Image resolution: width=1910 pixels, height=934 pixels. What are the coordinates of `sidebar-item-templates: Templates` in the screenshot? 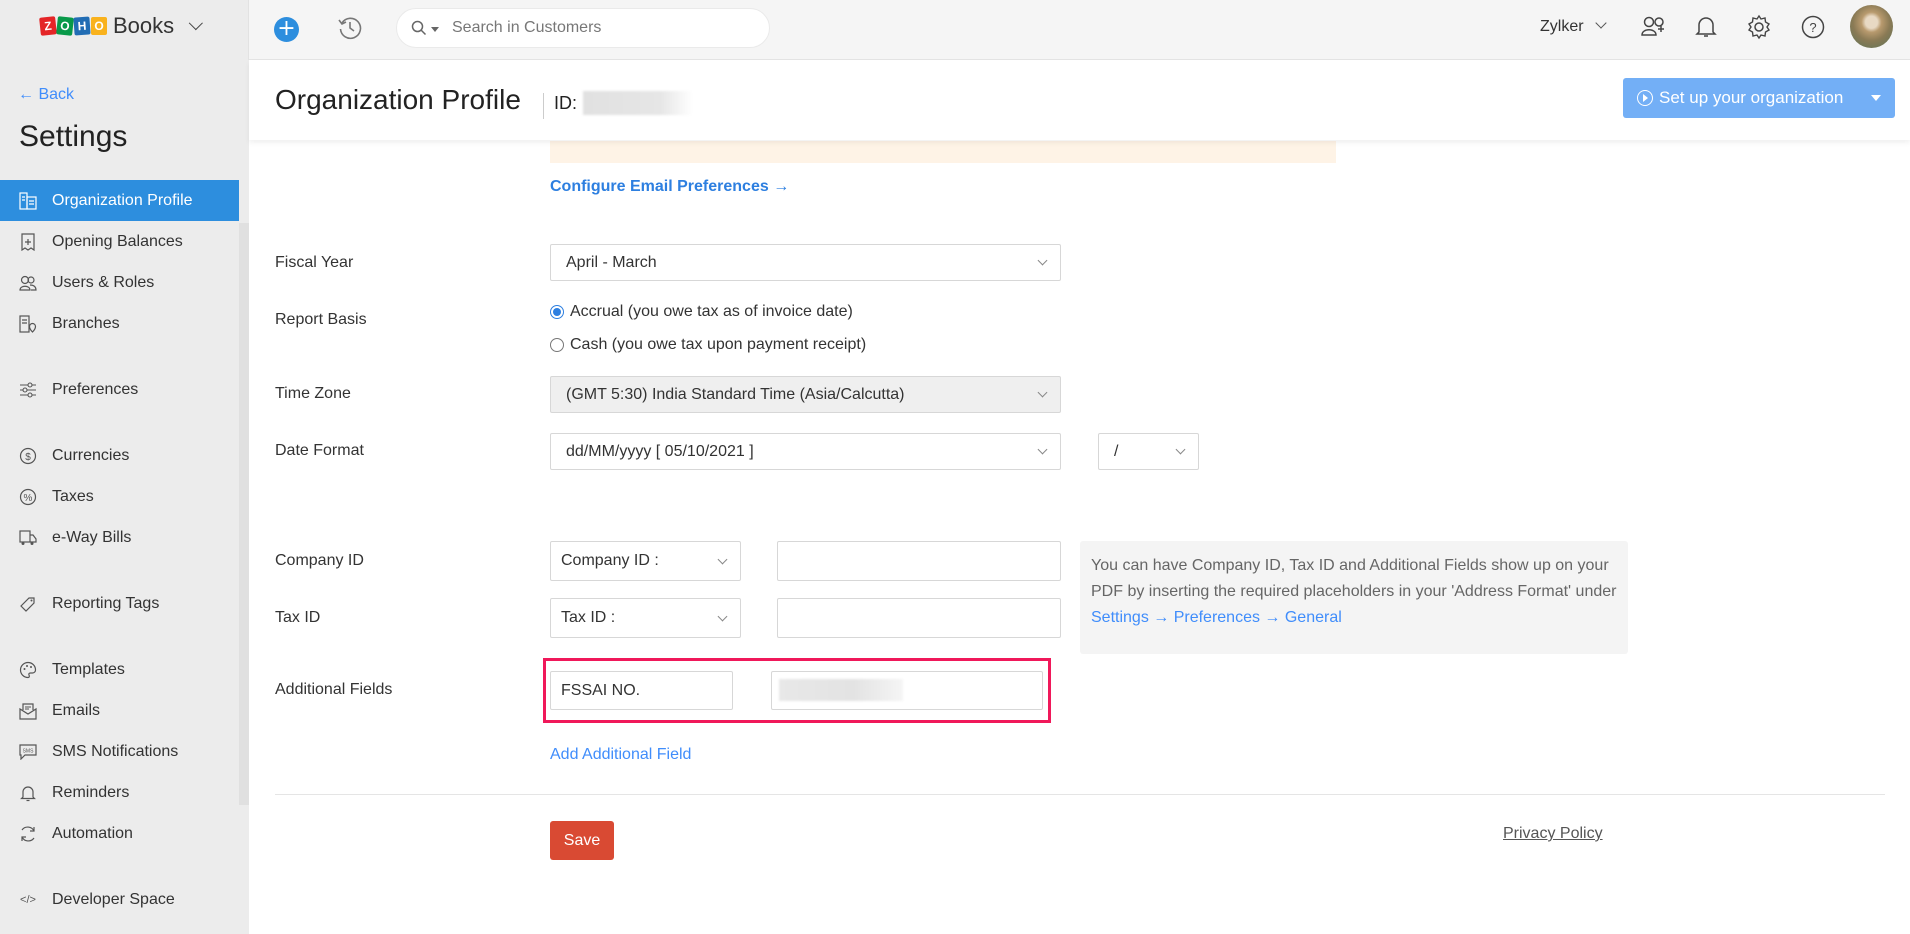 It's located at (119, 669).